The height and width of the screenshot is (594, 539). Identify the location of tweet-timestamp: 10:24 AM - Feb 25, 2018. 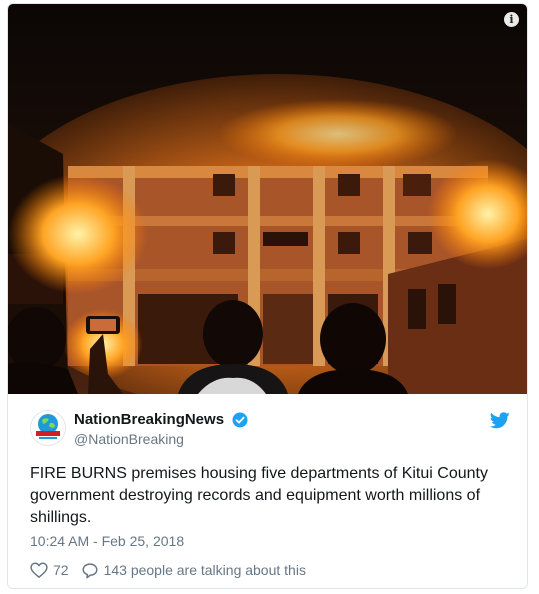
(107, 541).